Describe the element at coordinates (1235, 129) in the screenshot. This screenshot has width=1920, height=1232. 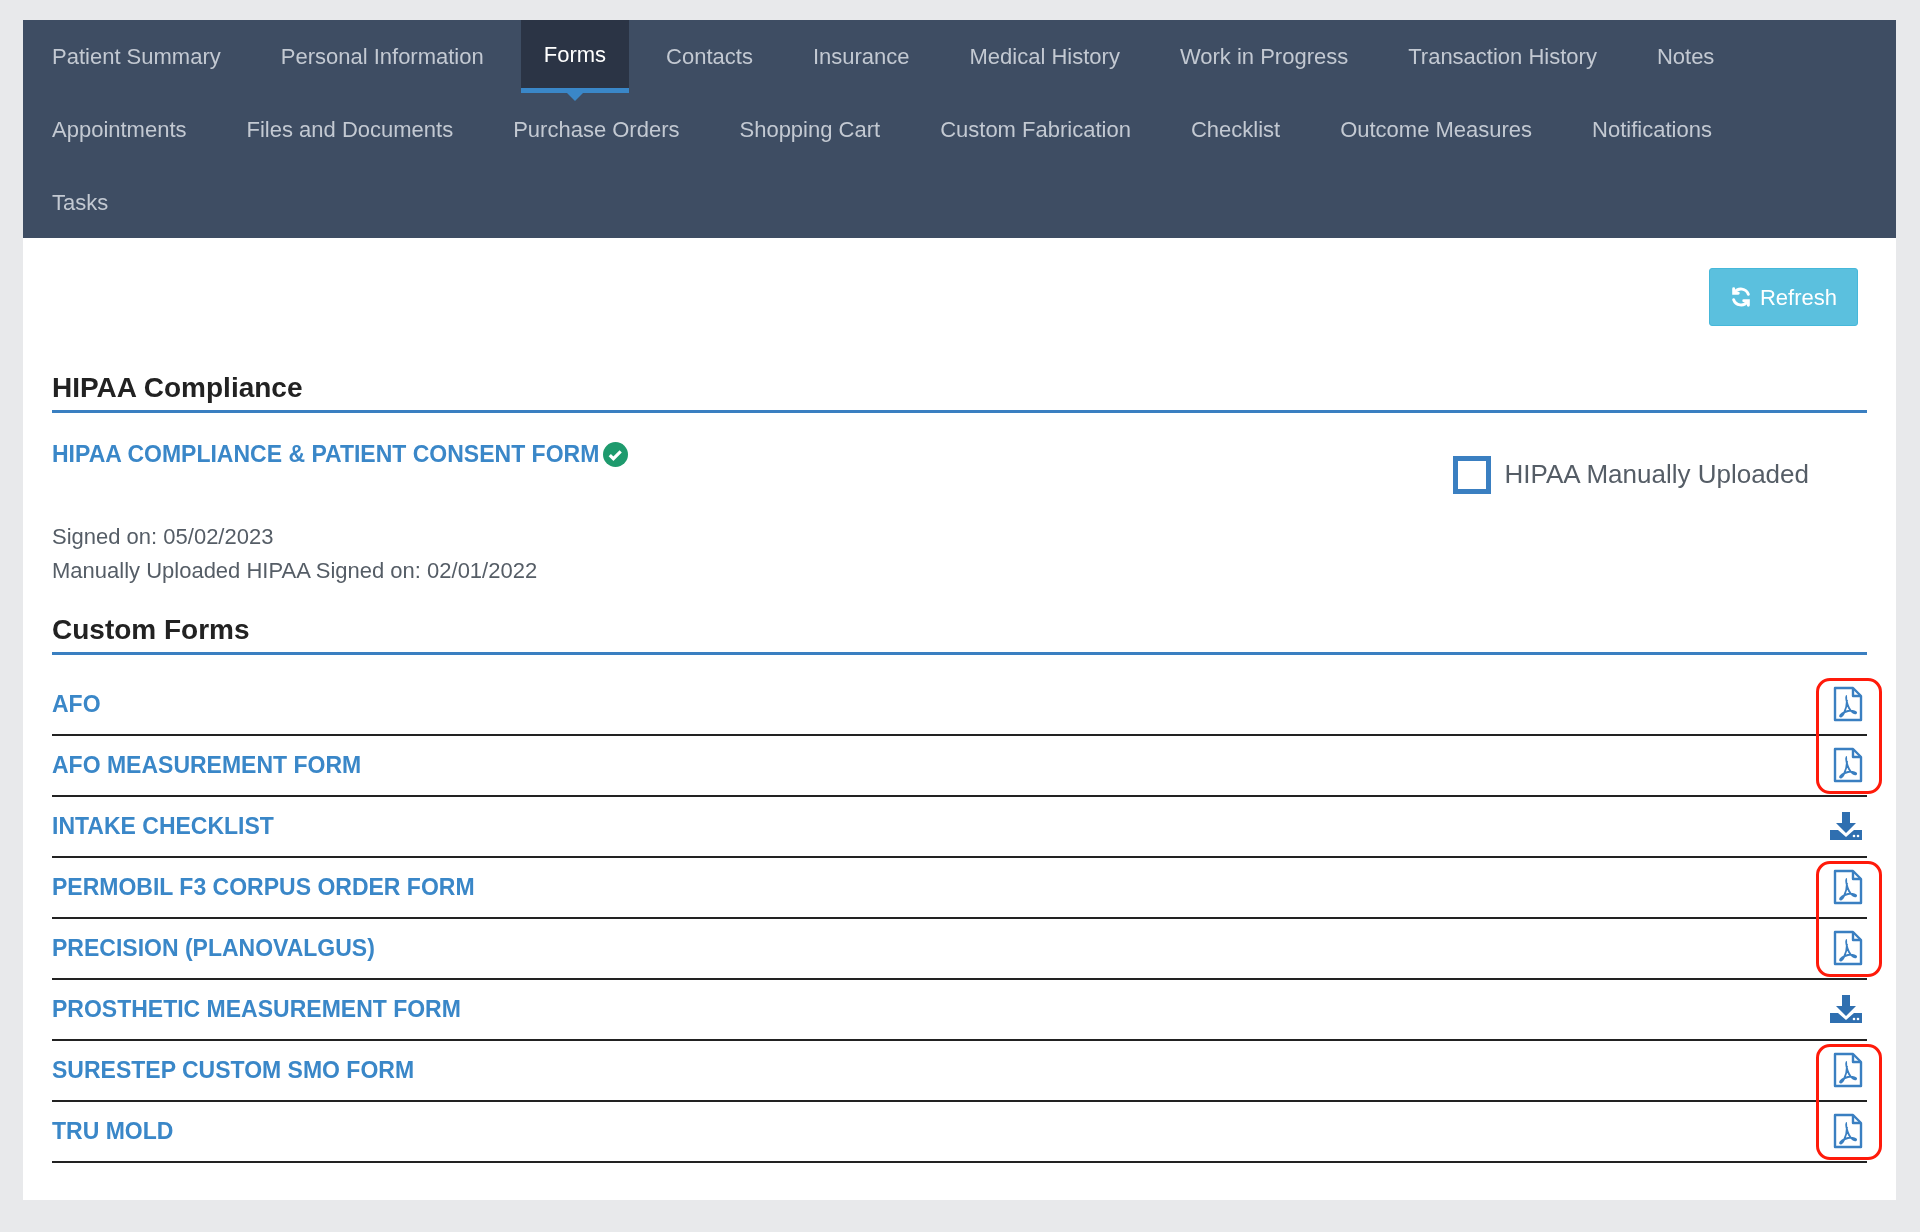
I see `nav-tab: Checklist` at that location.